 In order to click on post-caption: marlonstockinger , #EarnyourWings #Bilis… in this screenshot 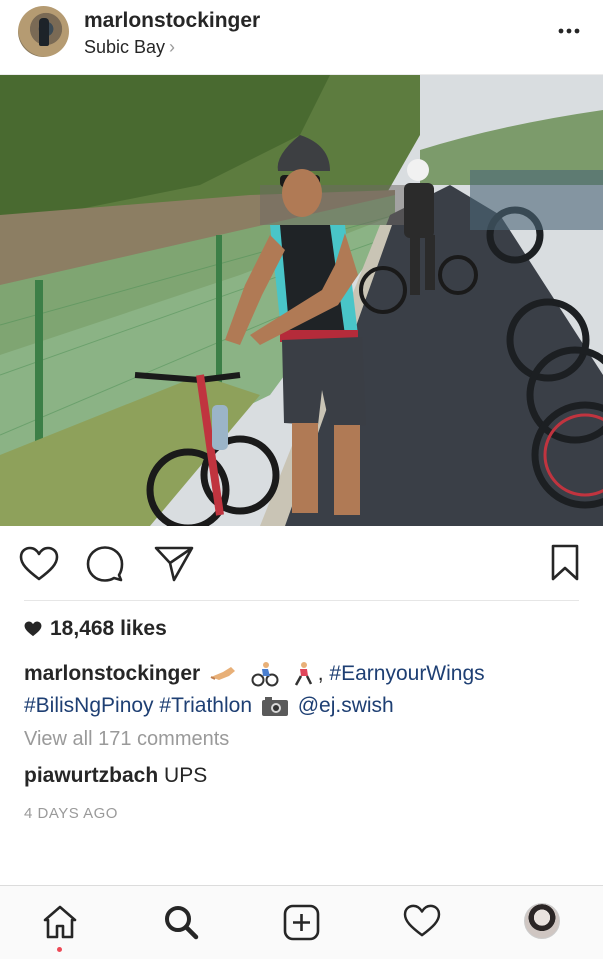, I will do `click(254, 689)`.